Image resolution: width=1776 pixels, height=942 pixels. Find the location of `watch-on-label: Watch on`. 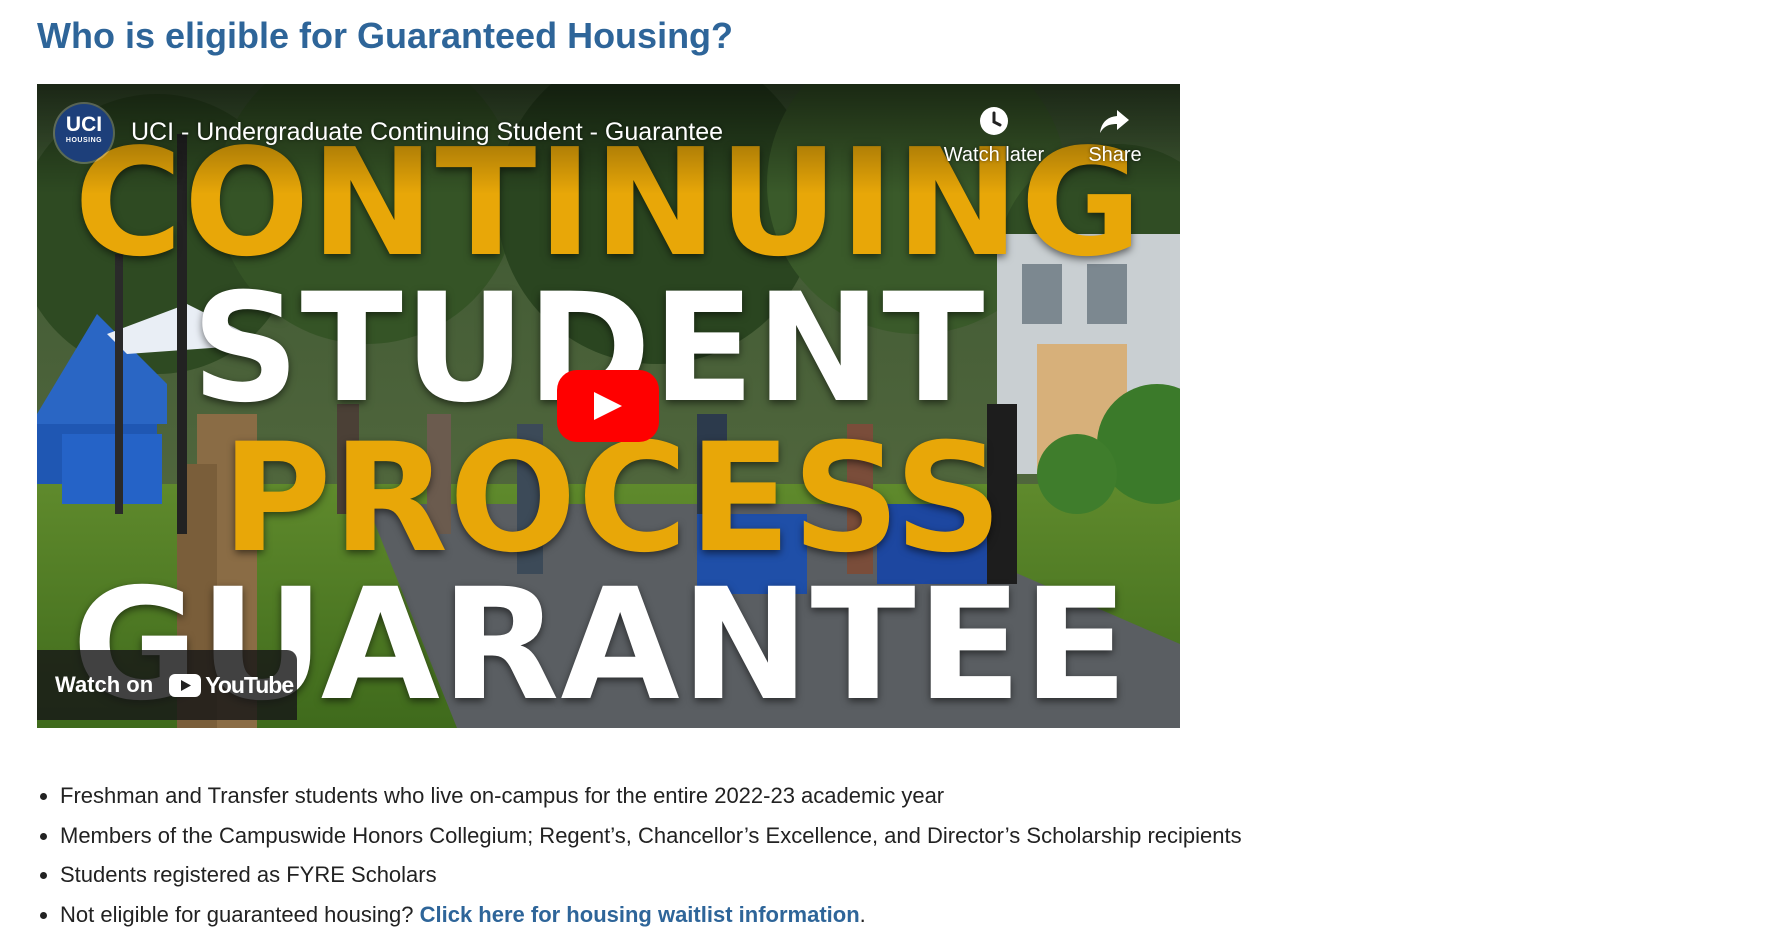

watch-on-label: Watch on is located at coordinates (104, 684).